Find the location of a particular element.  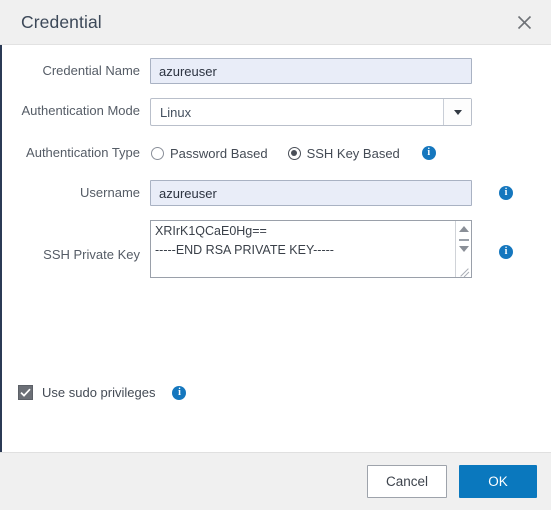

radio-password-based-mark is located at coordinates (157, 153).